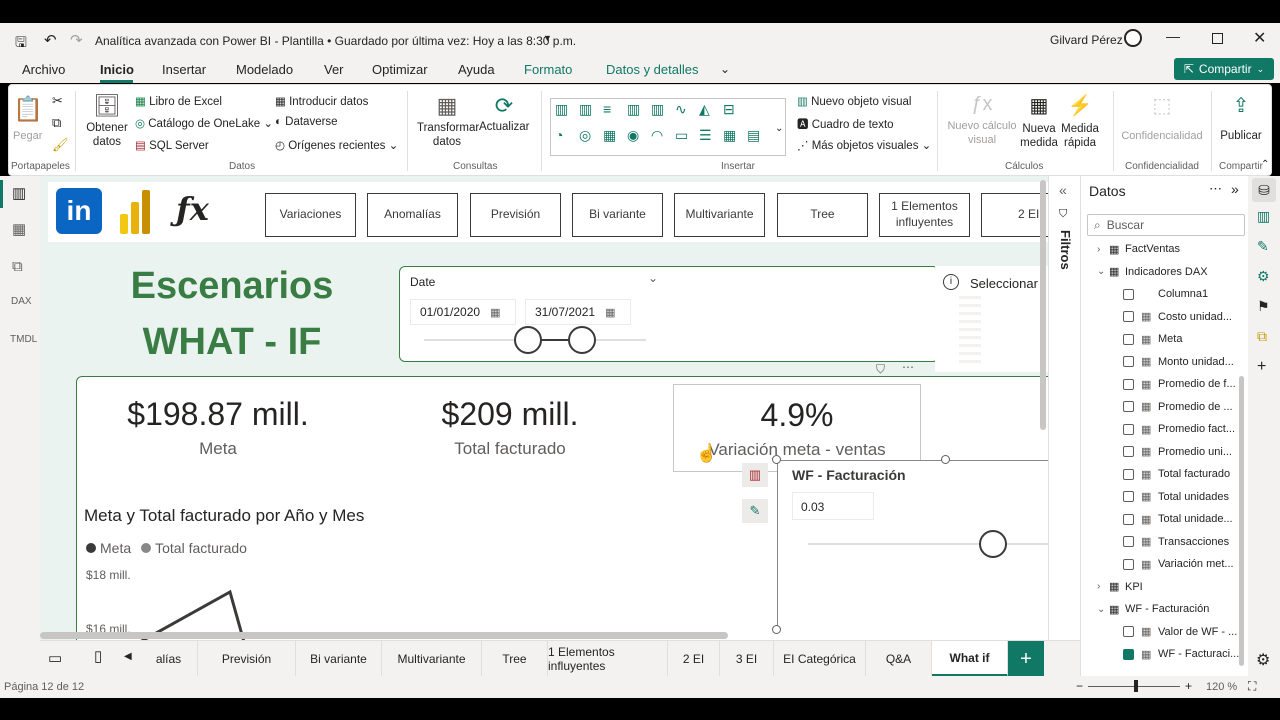  Describe the element at coordinates (845, 124) in the screenshot. I see `textbox-button: 🅰 Cuadro de texto` at that location.